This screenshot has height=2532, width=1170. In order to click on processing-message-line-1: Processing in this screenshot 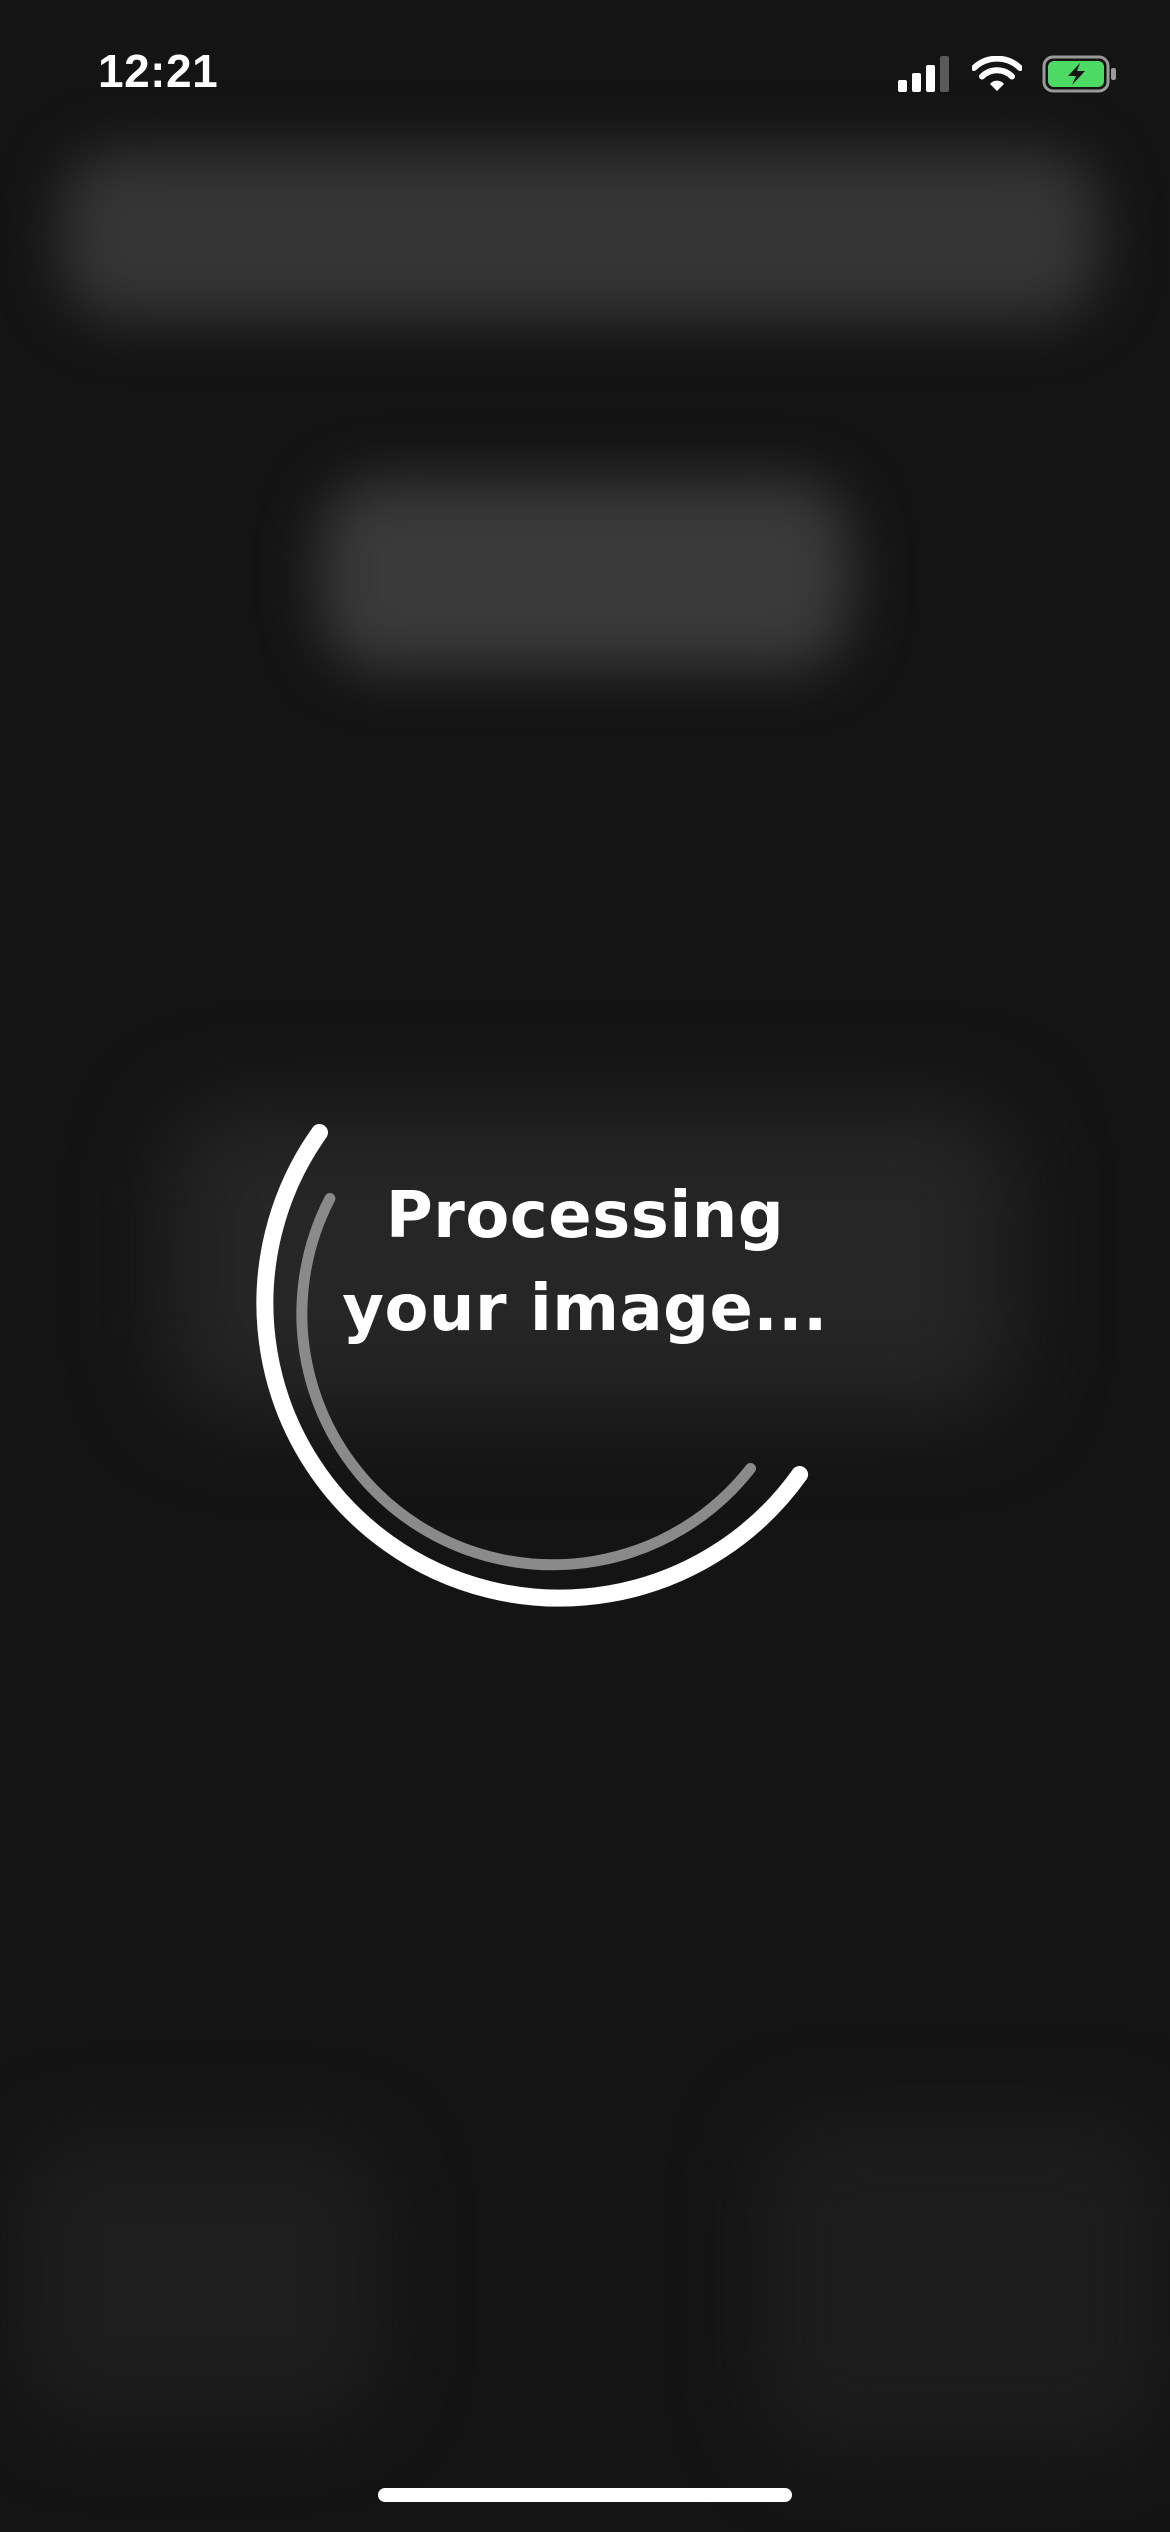, I will do `click(585, 1216)`.